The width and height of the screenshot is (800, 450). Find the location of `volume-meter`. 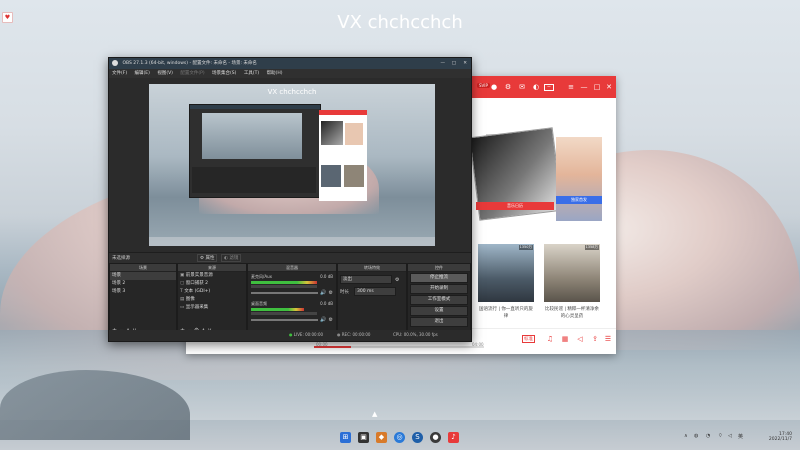

volume-meter is located at coordinates (278, 309).